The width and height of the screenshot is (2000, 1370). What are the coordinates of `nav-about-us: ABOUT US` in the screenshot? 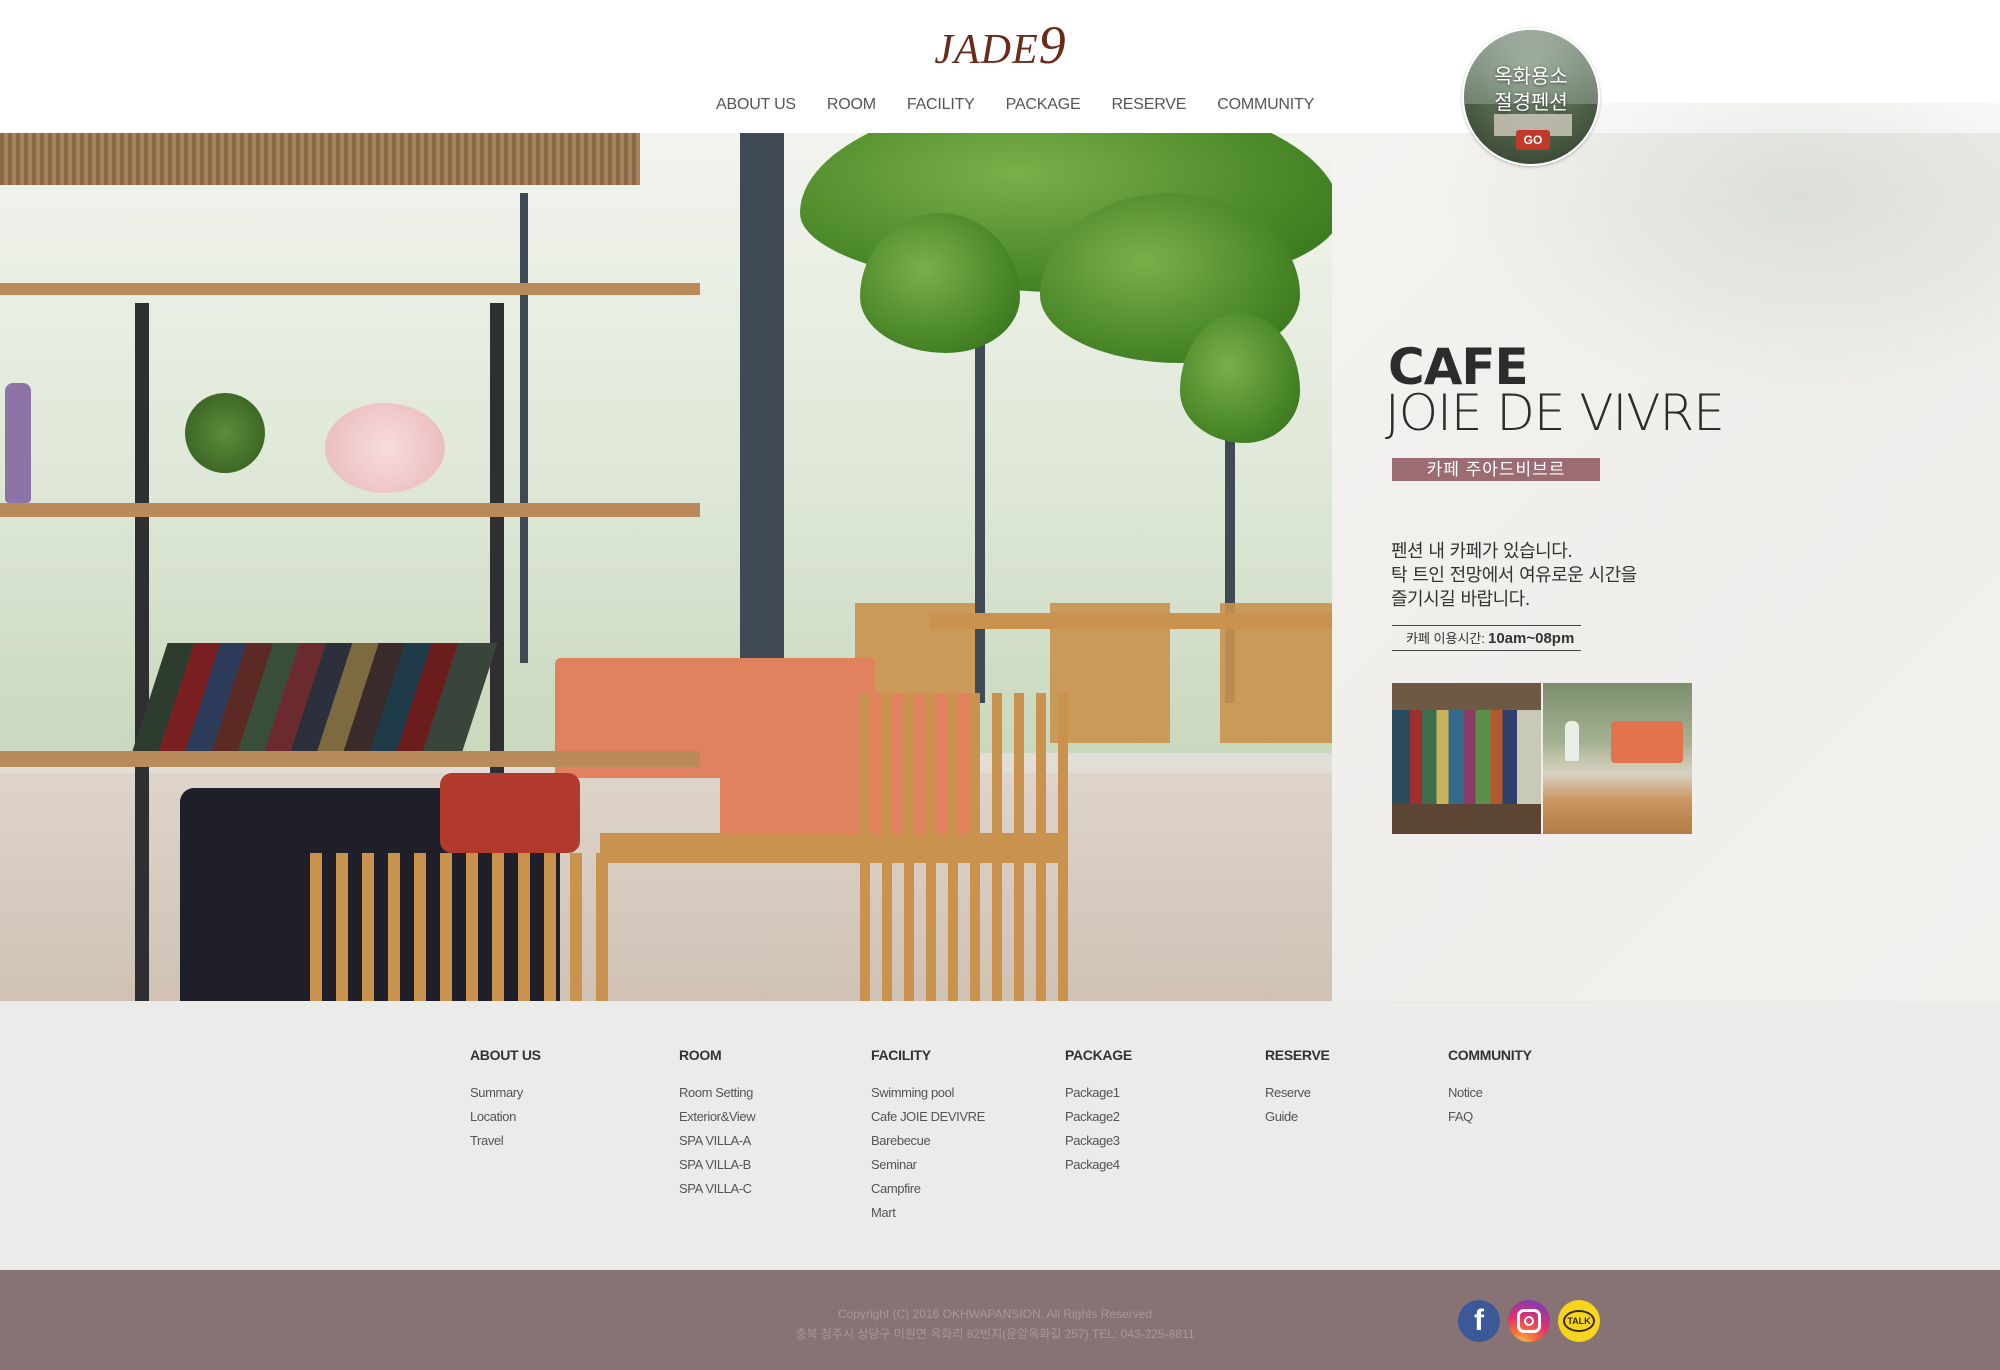 It's located at (756, 108).